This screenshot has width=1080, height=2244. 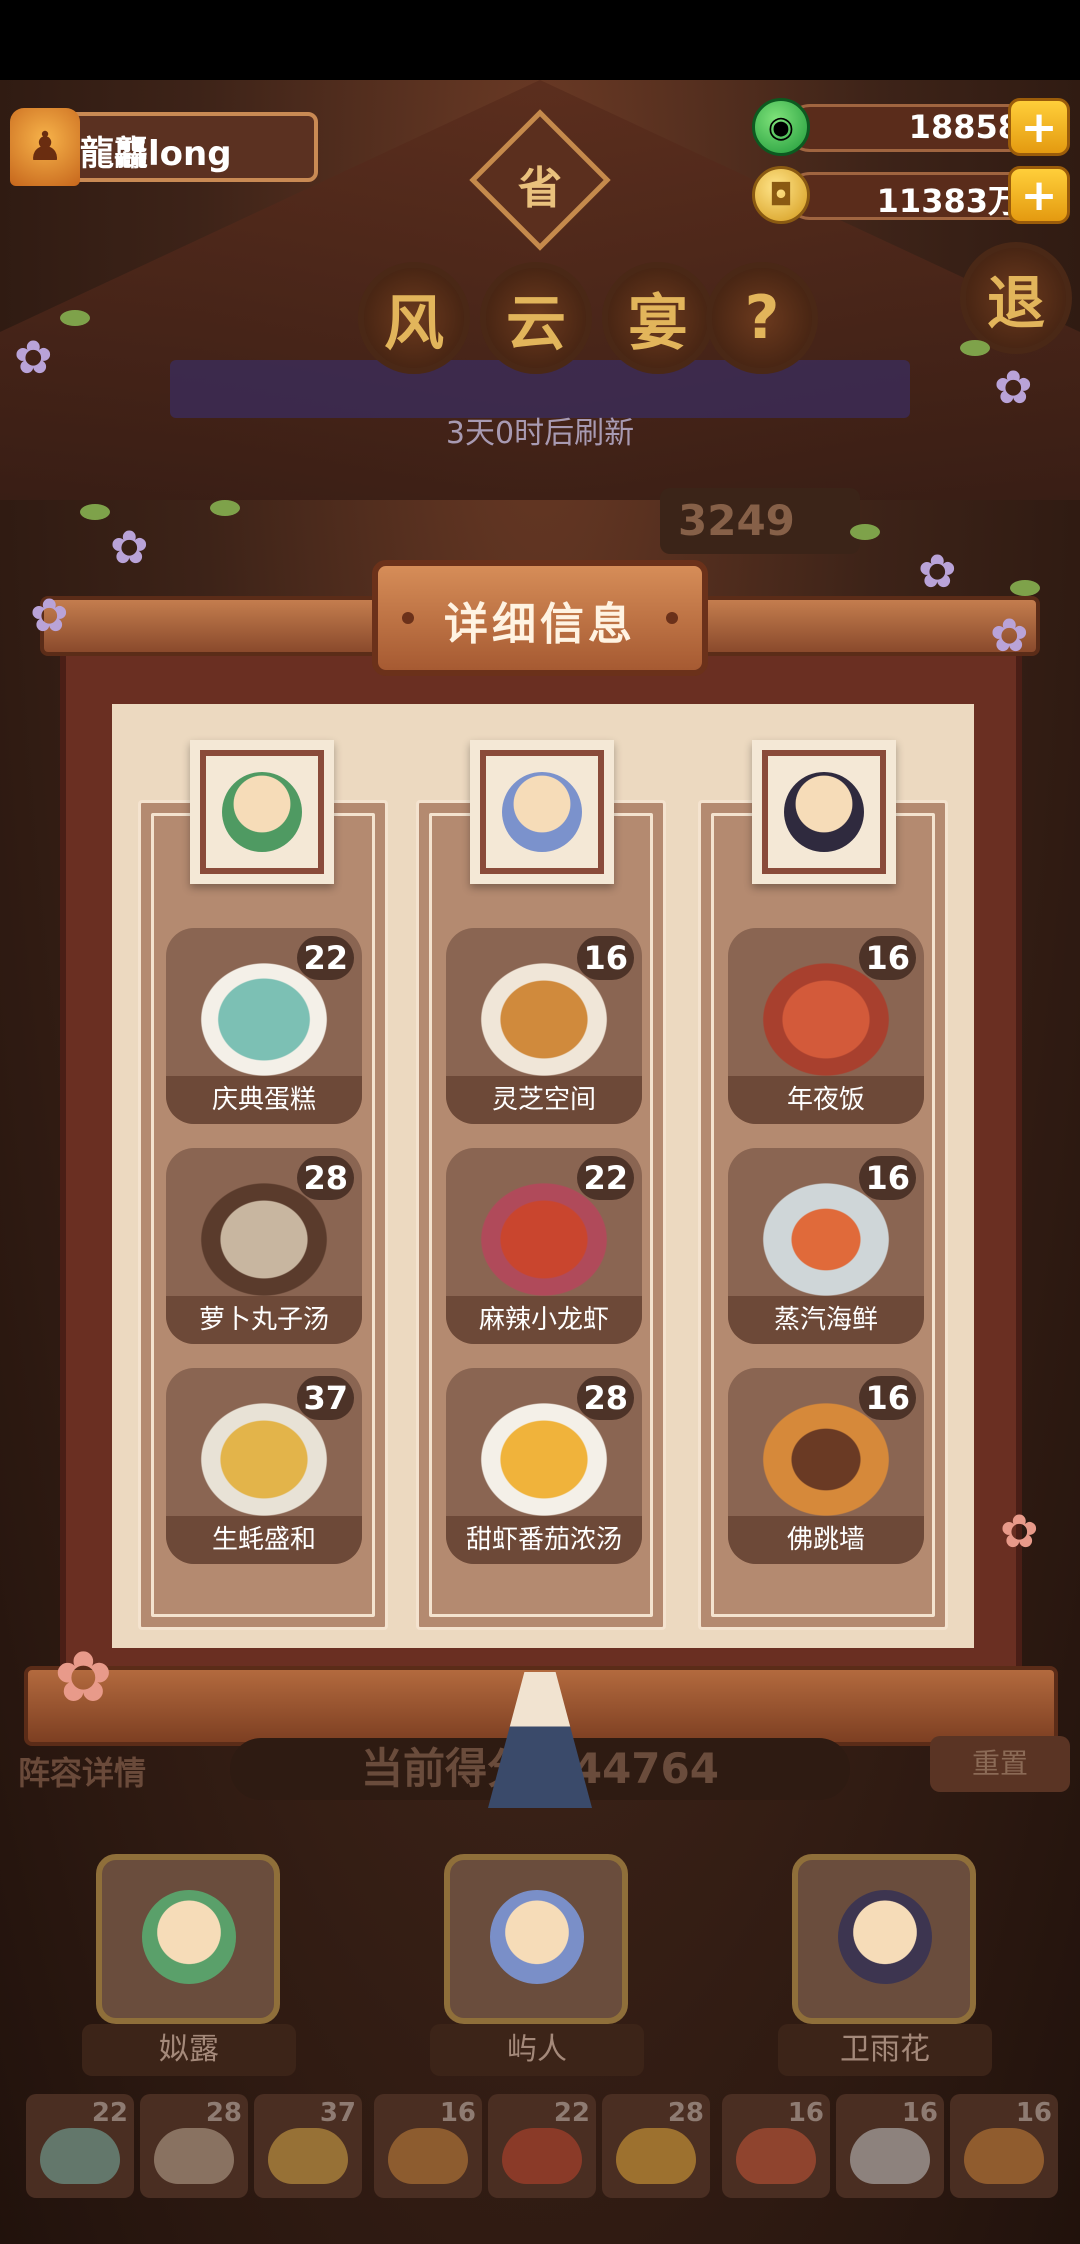 What do you see at coordinates (762, 318) in the screenshot?
I see `help-button: ?` at bounding box center [762, 318].